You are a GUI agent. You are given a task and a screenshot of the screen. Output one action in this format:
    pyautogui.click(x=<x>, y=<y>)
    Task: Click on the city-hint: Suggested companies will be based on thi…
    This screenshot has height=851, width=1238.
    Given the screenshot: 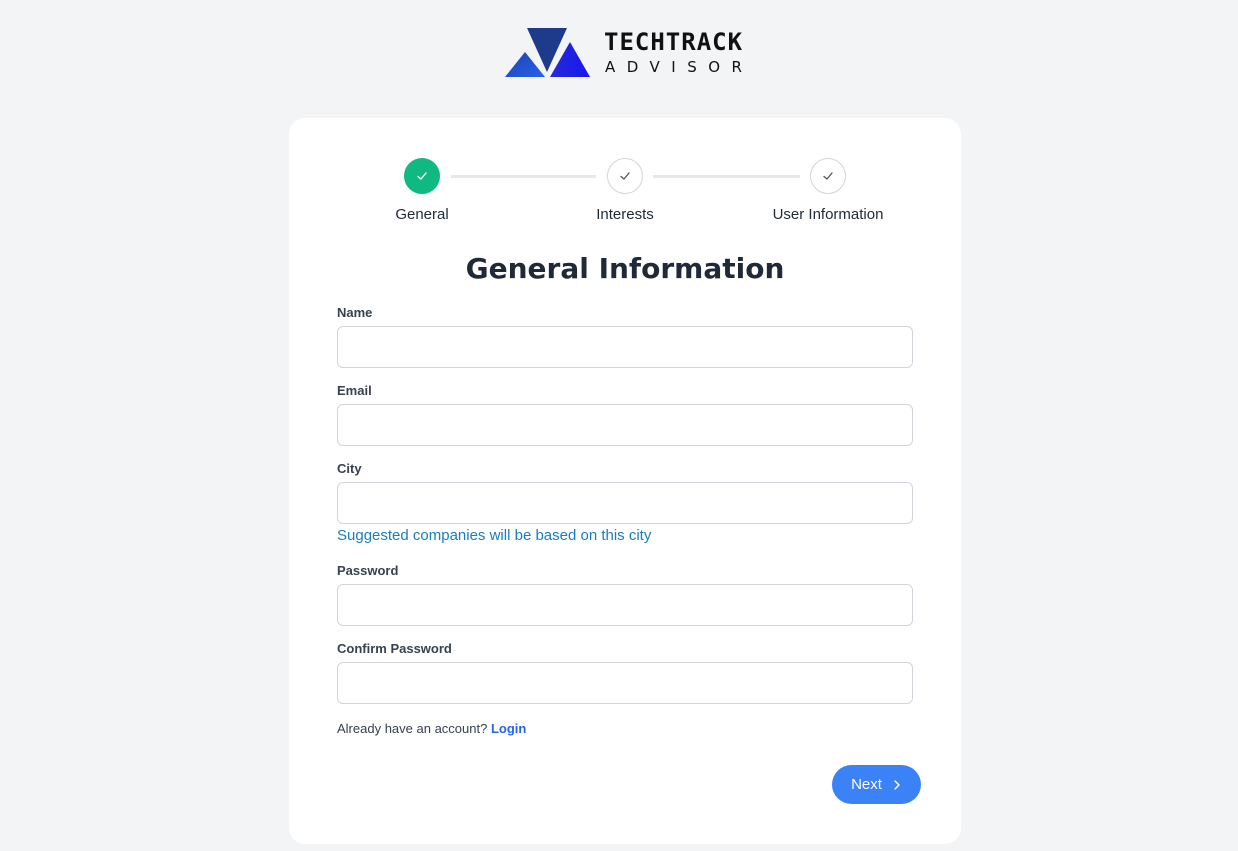 What is the action you would take?
    pyautogui.click(x=494, y=535)
    